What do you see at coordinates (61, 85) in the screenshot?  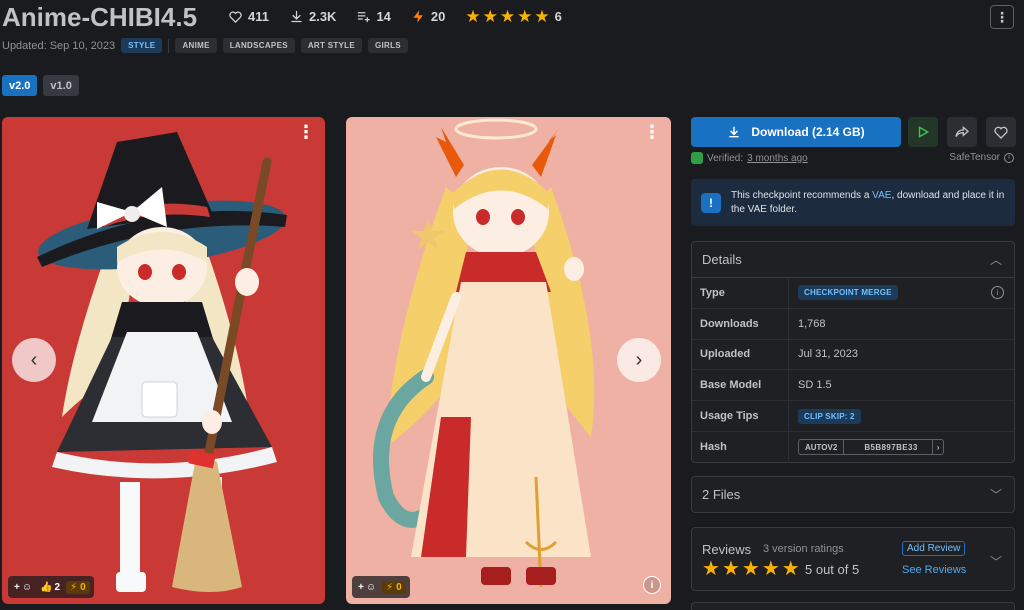 I see `version-v1: v1.0` at bounding box center [61, 85].